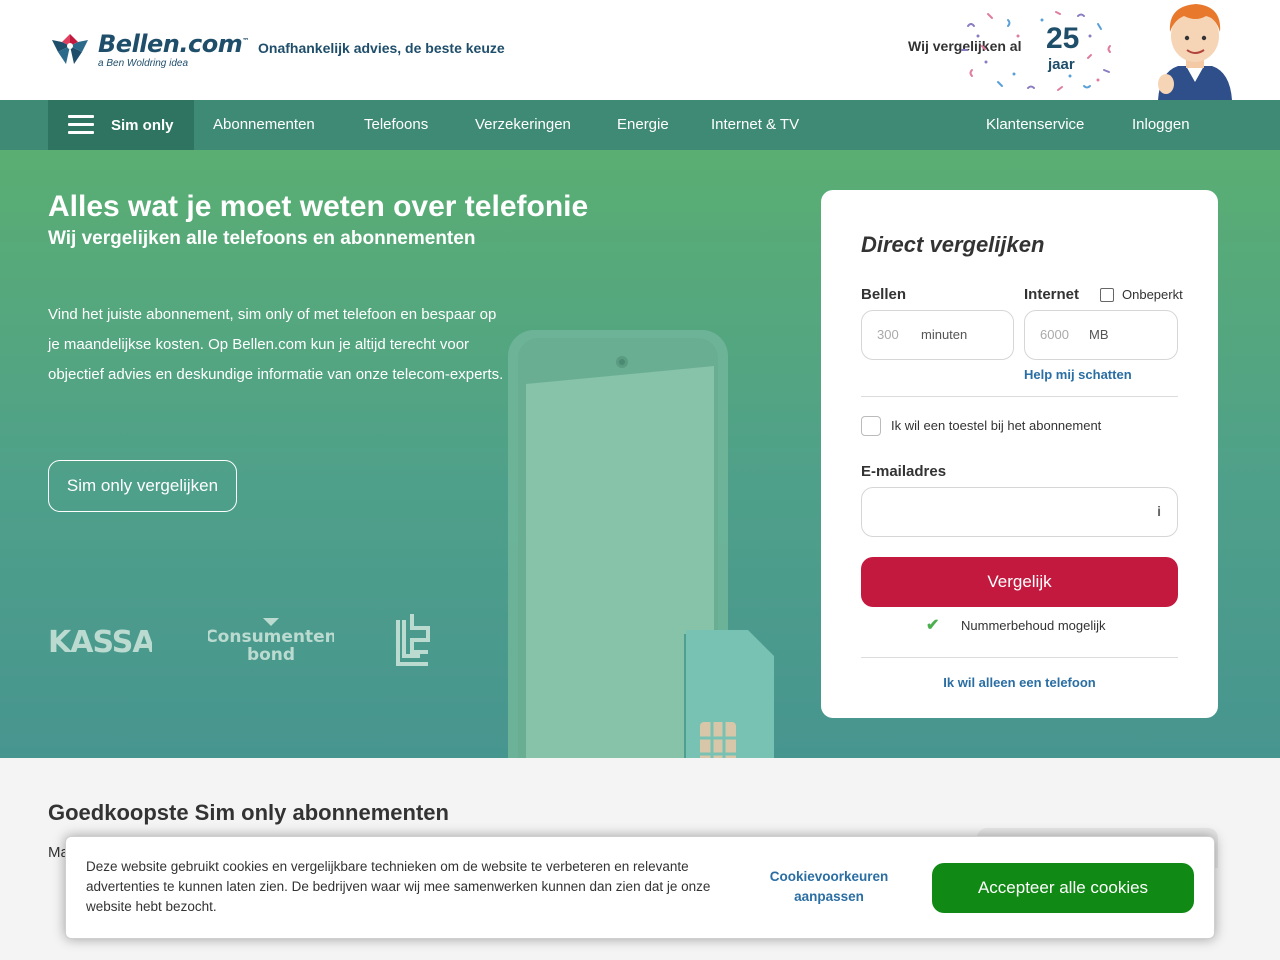 This screenshot has height=960, width=1280. Describe the element at coordinates (755, 125) in the screenshot. I see `nav-item-internet-tv: Internet & TV` at that location.